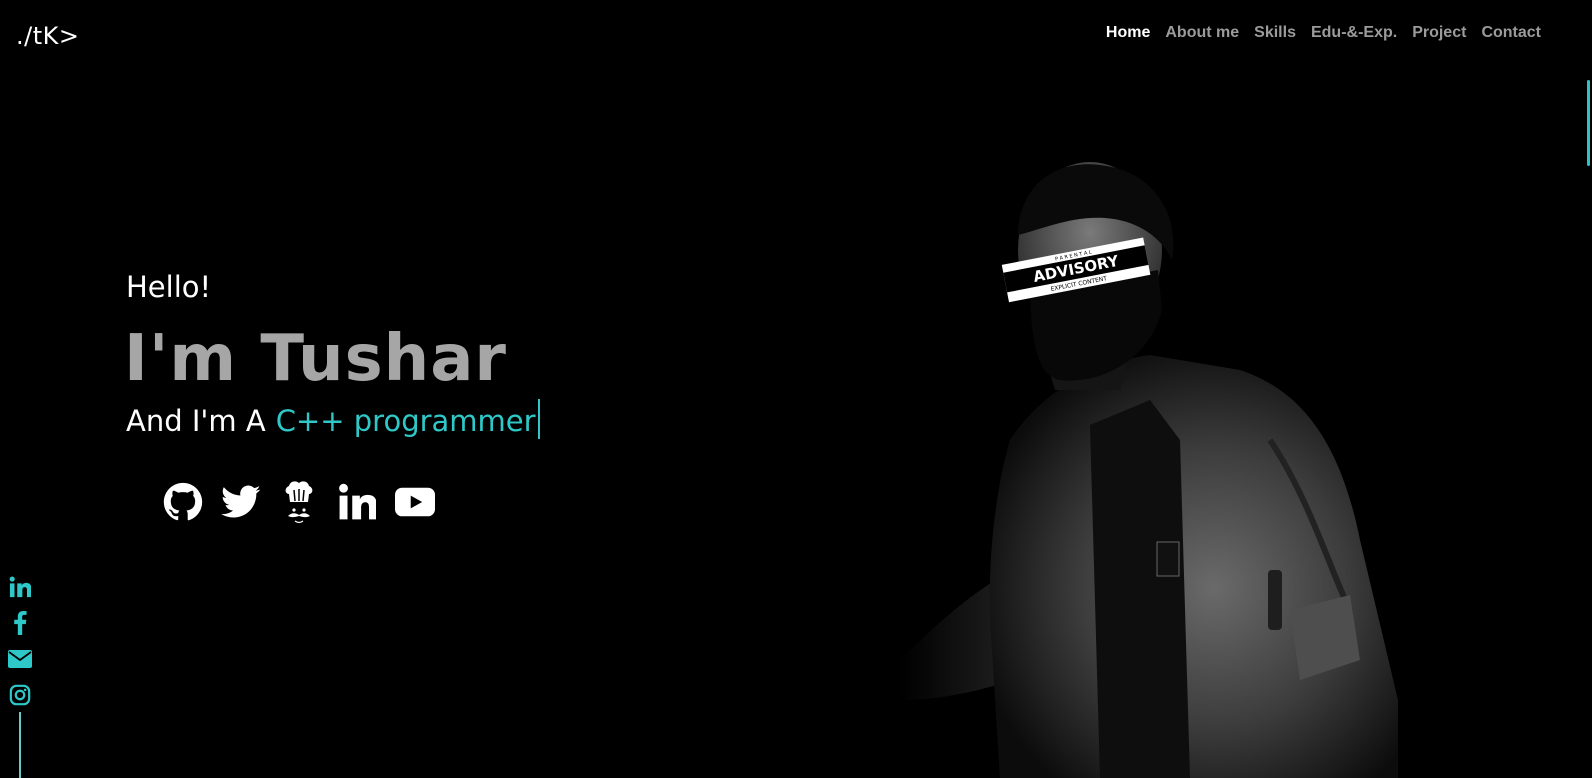 This screenshot has height=778, width=1592. What do you see at coordinates (20, 623) in the screenshot?
I see `facebook-icon` at bounding box center [20, 623].